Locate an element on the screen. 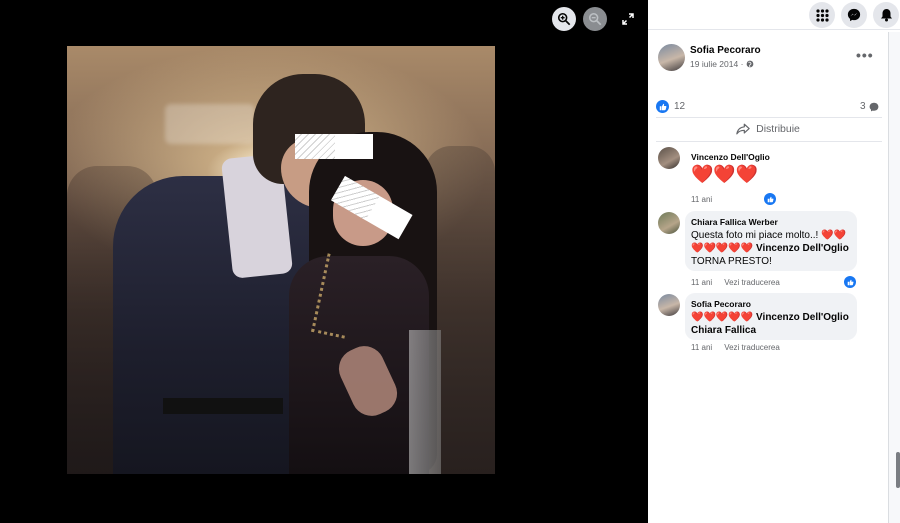 This screenshot has width=900, height=523. scrollbar-track is located at coordinates (894, 277).